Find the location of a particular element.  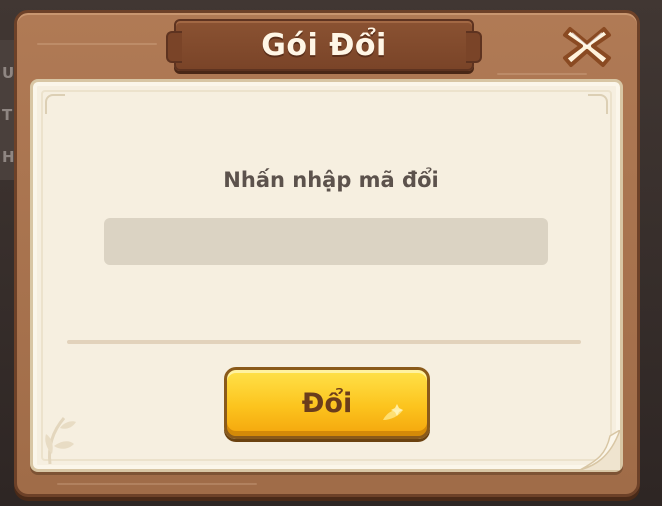

redeem-code-input is located at coordinates (326, 241).